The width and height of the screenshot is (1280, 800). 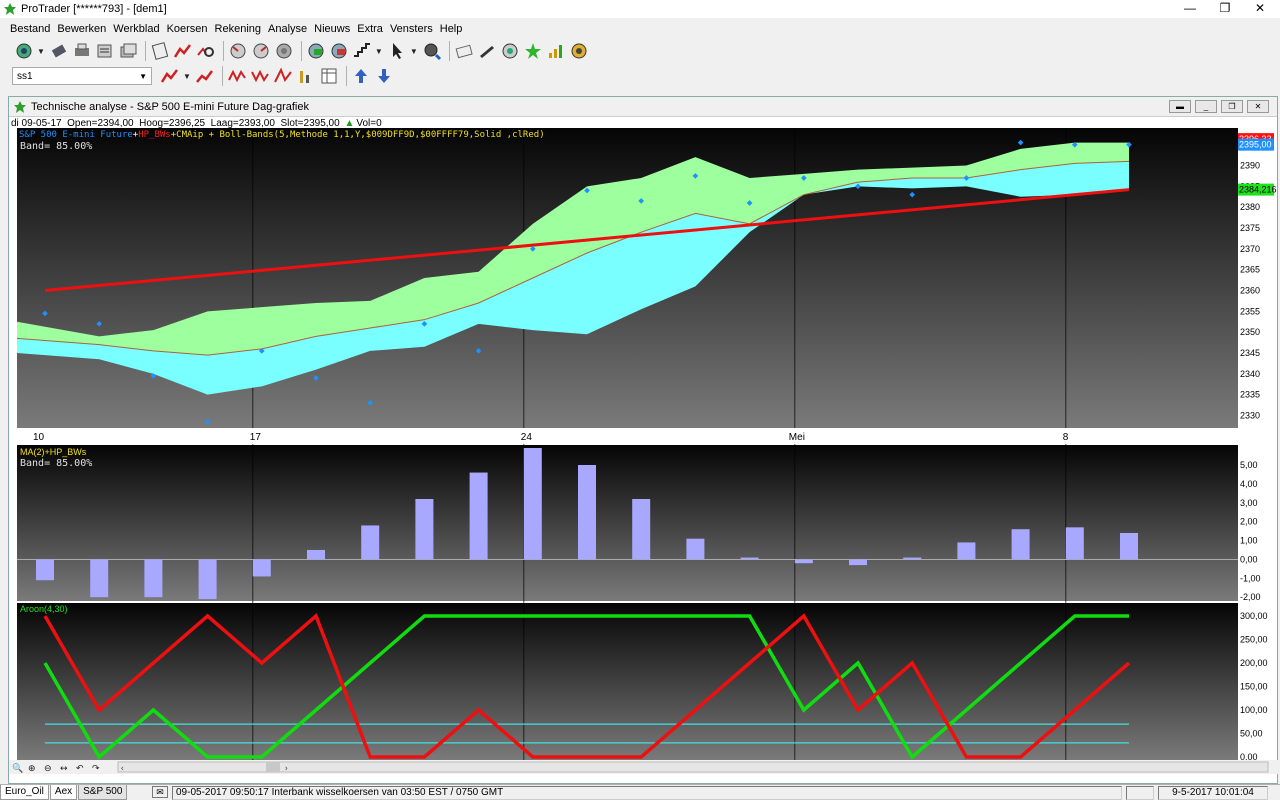 What do you see at coordinates (53, 452) in the screenshot?
I see `ma-legend: MA(2)+HP_BWs` at bounding box center [53, 452].